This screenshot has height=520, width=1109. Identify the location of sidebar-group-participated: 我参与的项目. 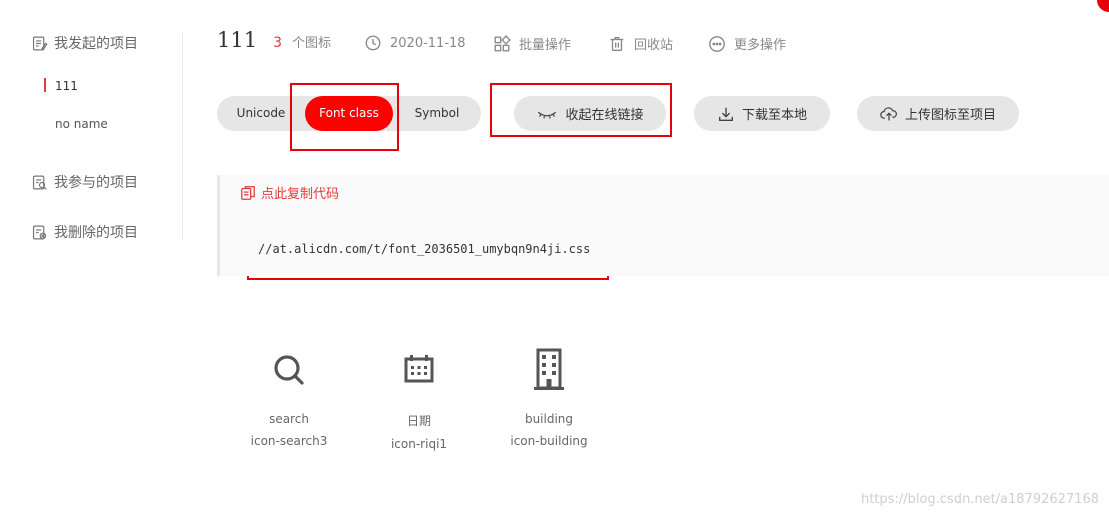
(84, 182).